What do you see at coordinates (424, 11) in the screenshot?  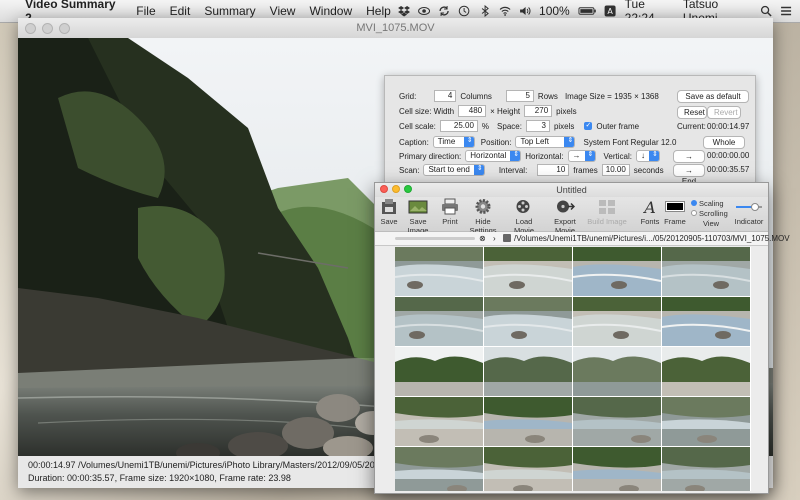 I see `eye-icon` at bounding box center [424, 11].